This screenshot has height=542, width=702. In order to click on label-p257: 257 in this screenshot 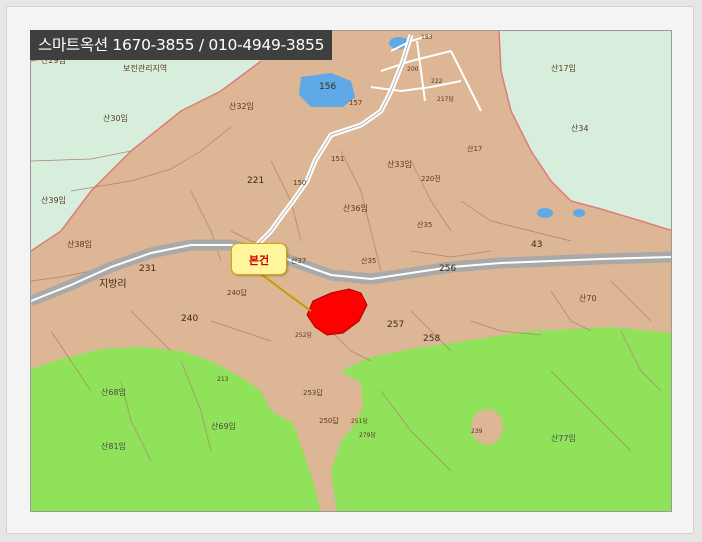, I will do `click(395, 325)`.